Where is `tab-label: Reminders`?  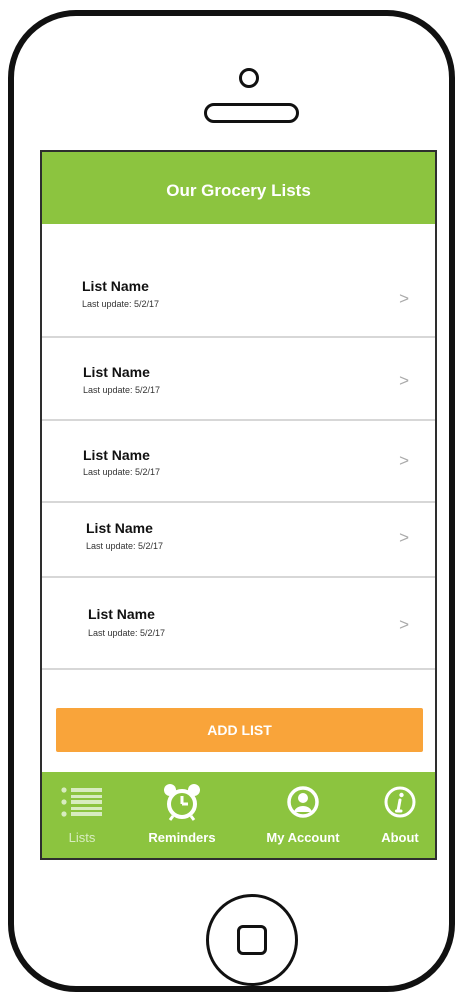 tab-label: Reminders is located at coordinates (182, 837).